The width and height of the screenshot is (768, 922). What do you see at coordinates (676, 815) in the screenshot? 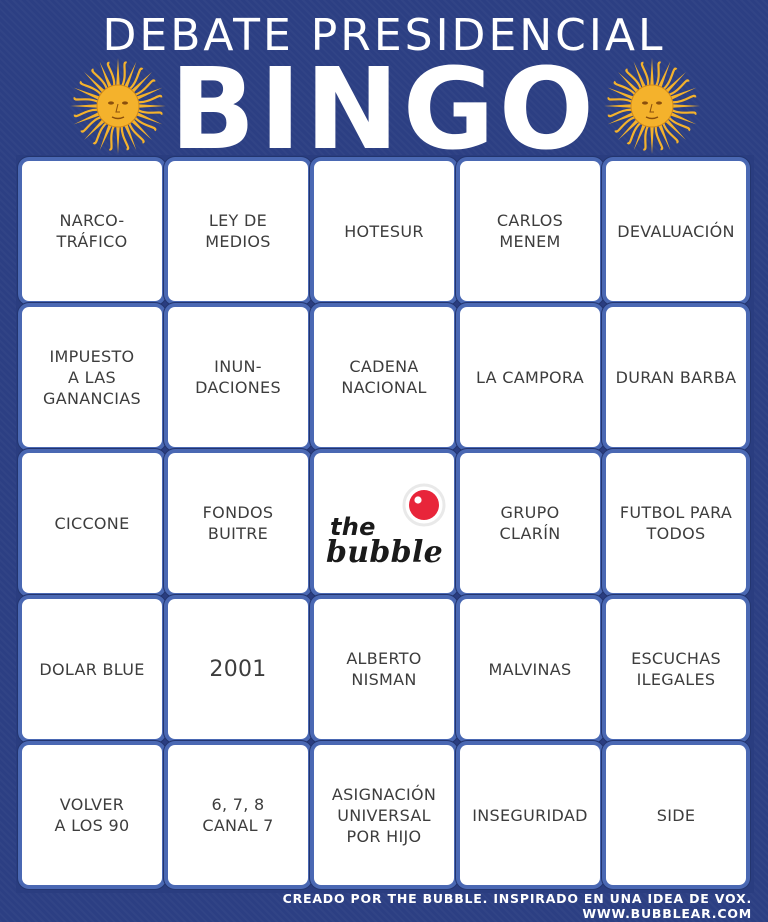
I see `bingo-cell-side: SIDE` at bounding box center [676, 815].